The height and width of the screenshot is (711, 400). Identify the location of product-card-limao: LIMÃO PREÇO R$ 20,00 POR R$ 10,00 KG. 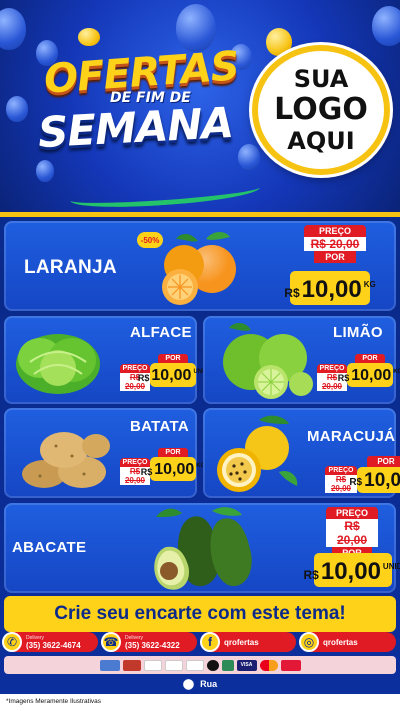
(301, 360).